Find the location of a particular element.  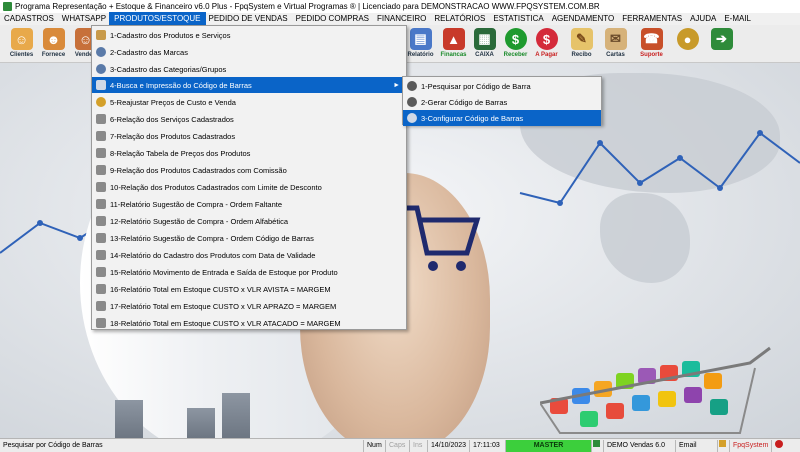

suporte-label: Suporte is located at coordinates (651, 55).